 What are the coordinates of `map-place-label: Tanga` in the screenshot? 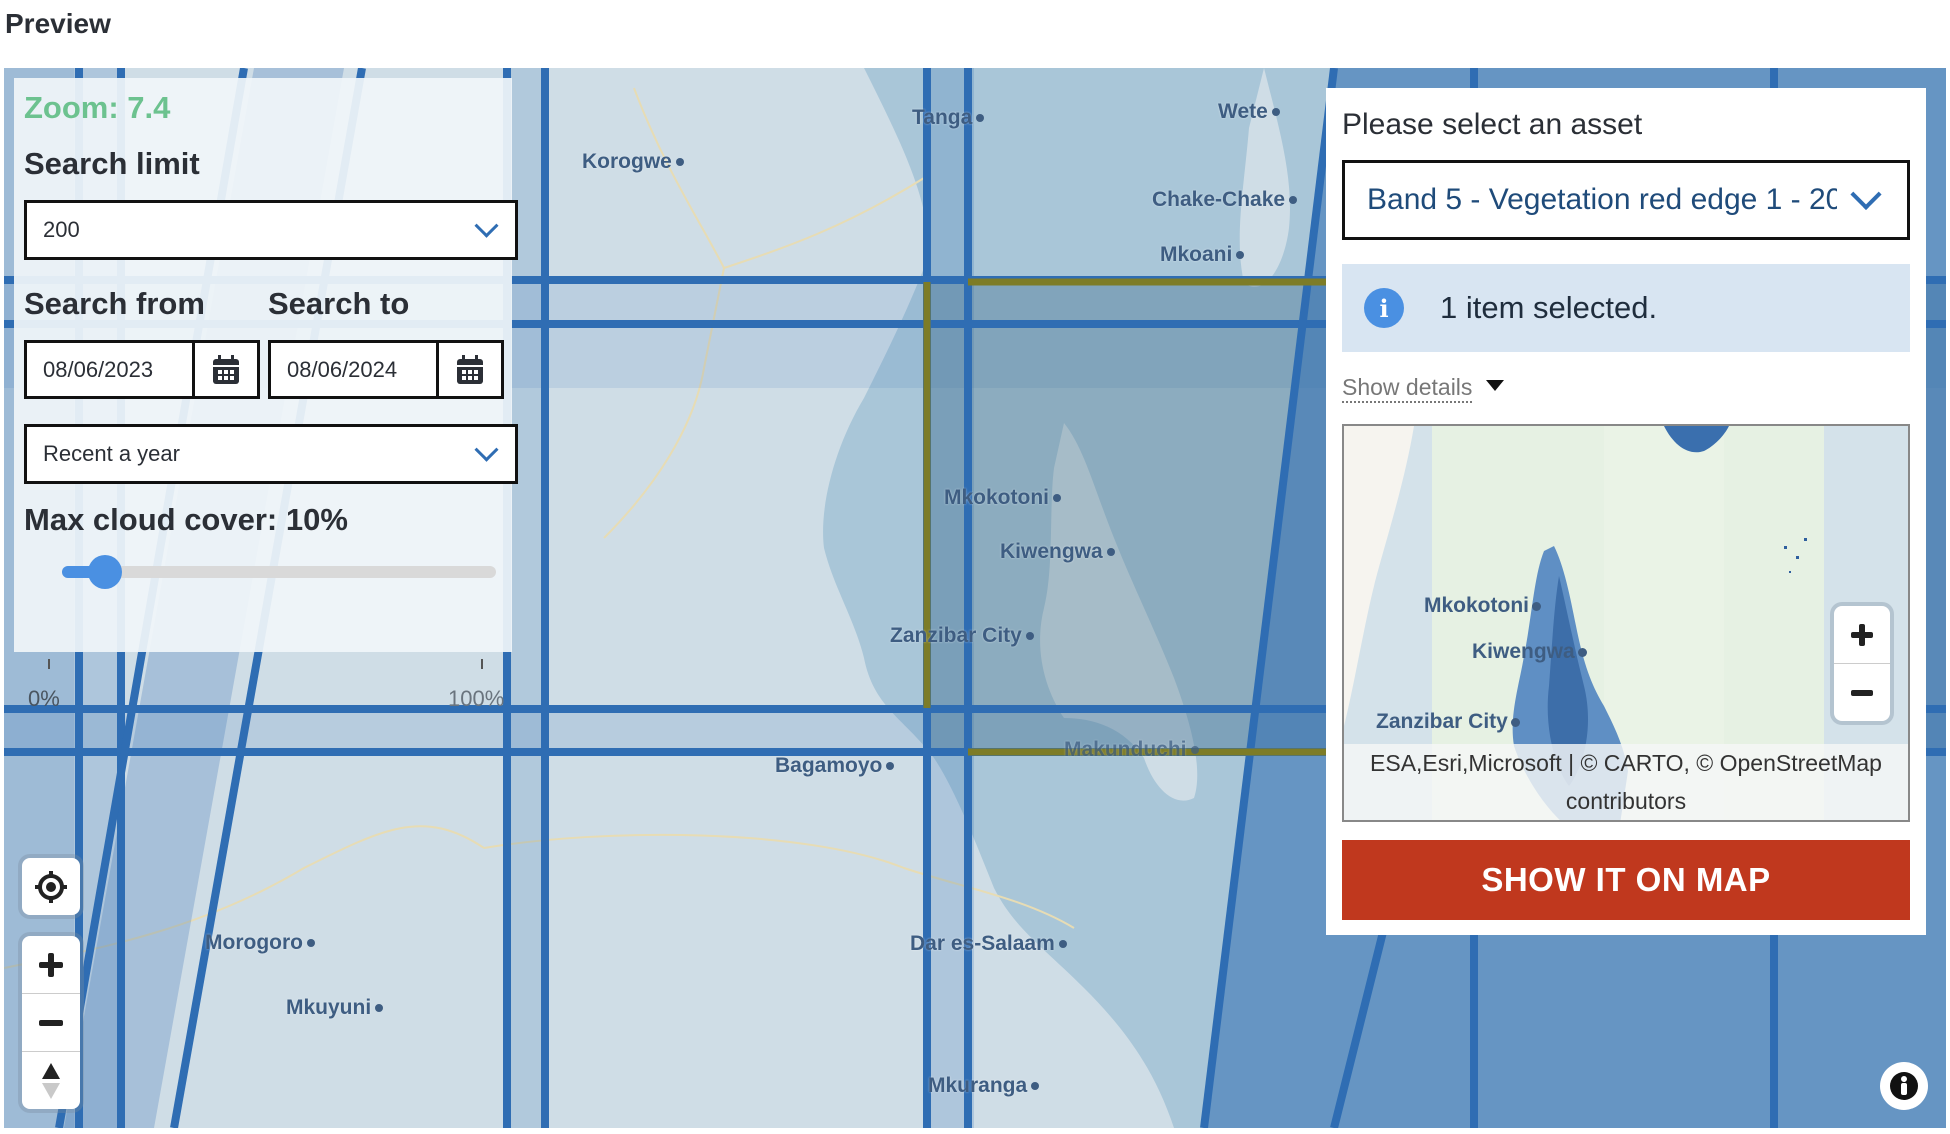 It's located at (948, 118).